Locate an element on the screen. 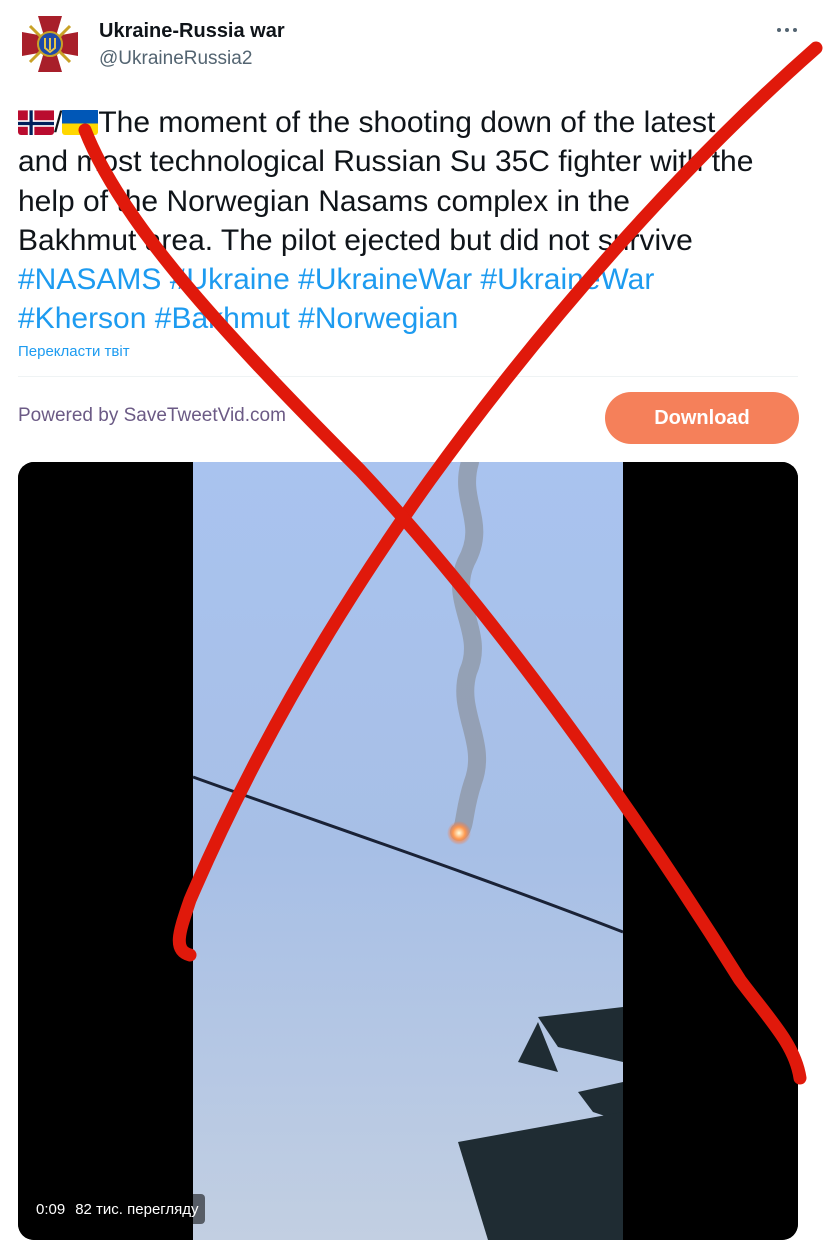  ukraine-flag-icon is located at coordinates (80, 121).